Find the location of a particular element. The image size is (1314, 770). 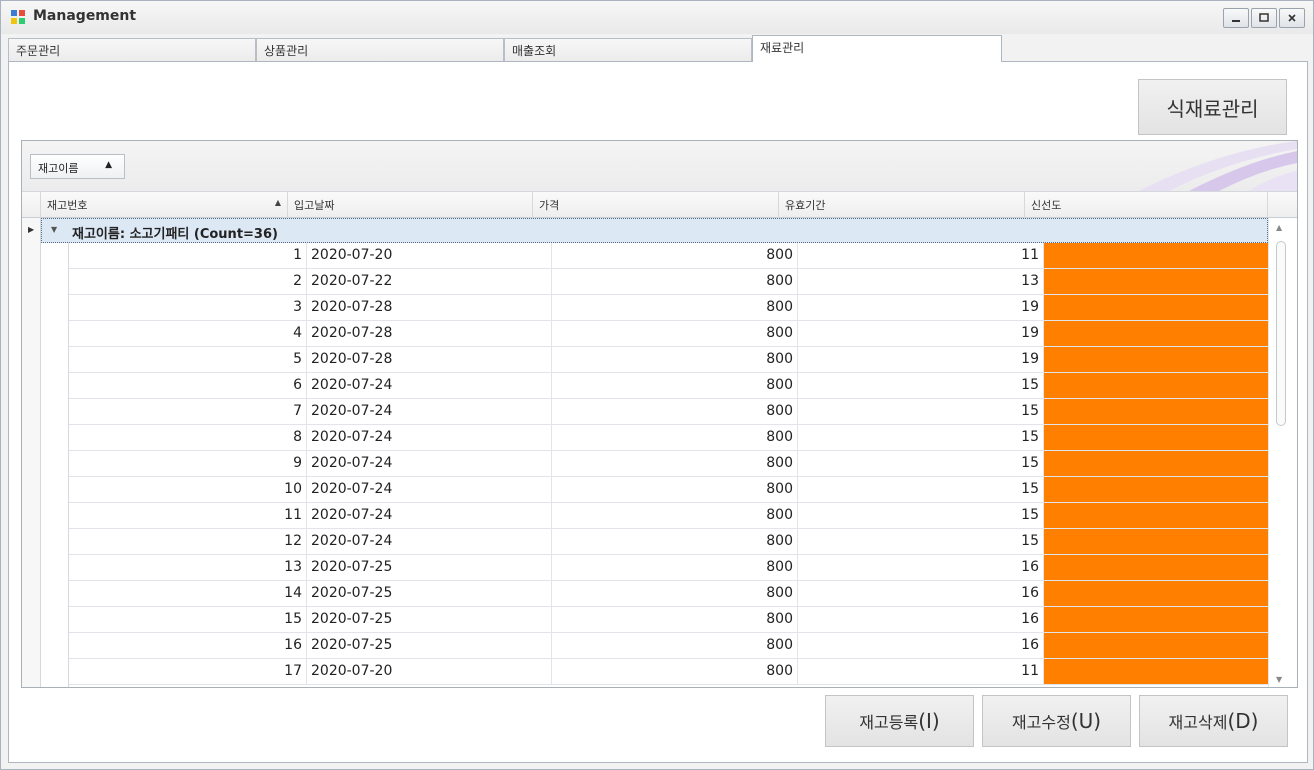

scroll-down-icon: ▼ is located at coordinates (1279, 679).